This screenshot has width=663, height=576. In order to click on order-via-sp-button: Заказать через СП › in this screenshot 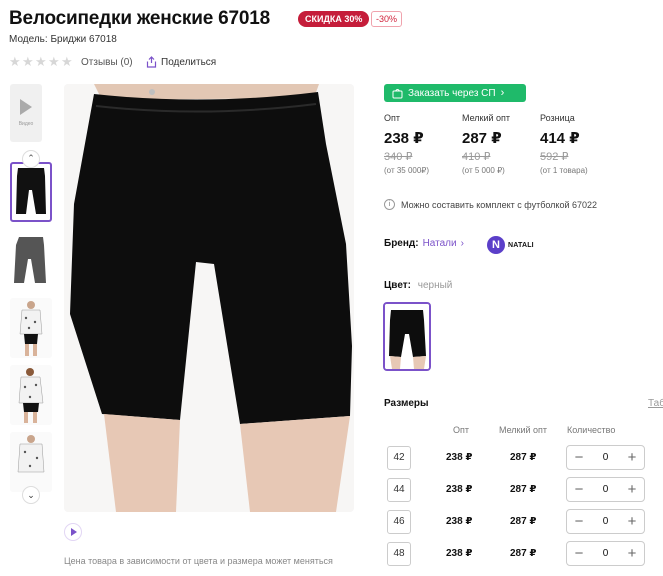, I will do `click(455, 93)`.